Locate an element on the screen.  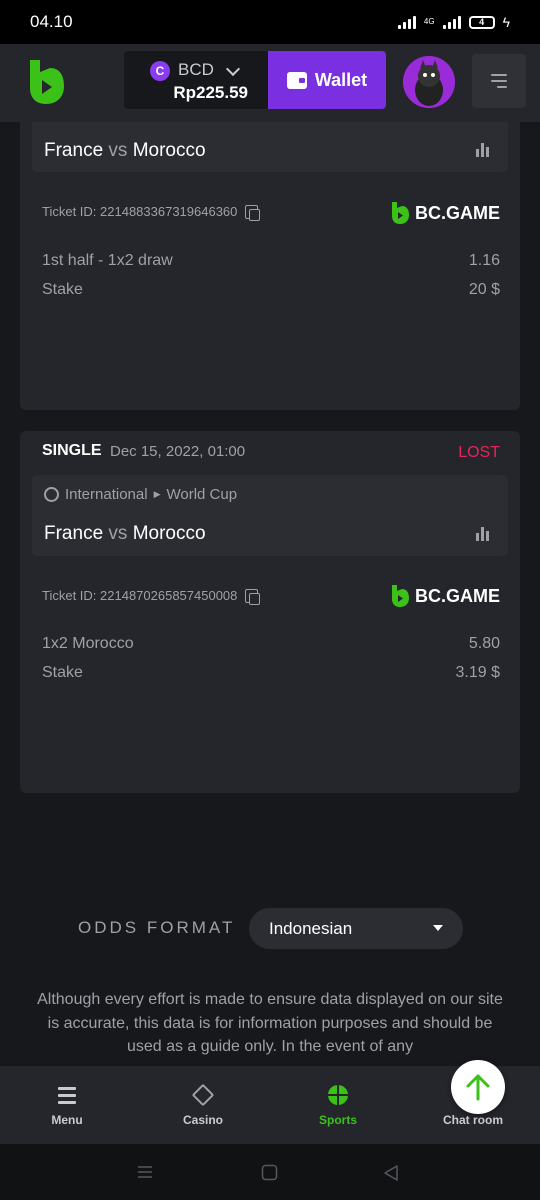
odds-format-select: Indonesian is located at coordinates (356, 928).